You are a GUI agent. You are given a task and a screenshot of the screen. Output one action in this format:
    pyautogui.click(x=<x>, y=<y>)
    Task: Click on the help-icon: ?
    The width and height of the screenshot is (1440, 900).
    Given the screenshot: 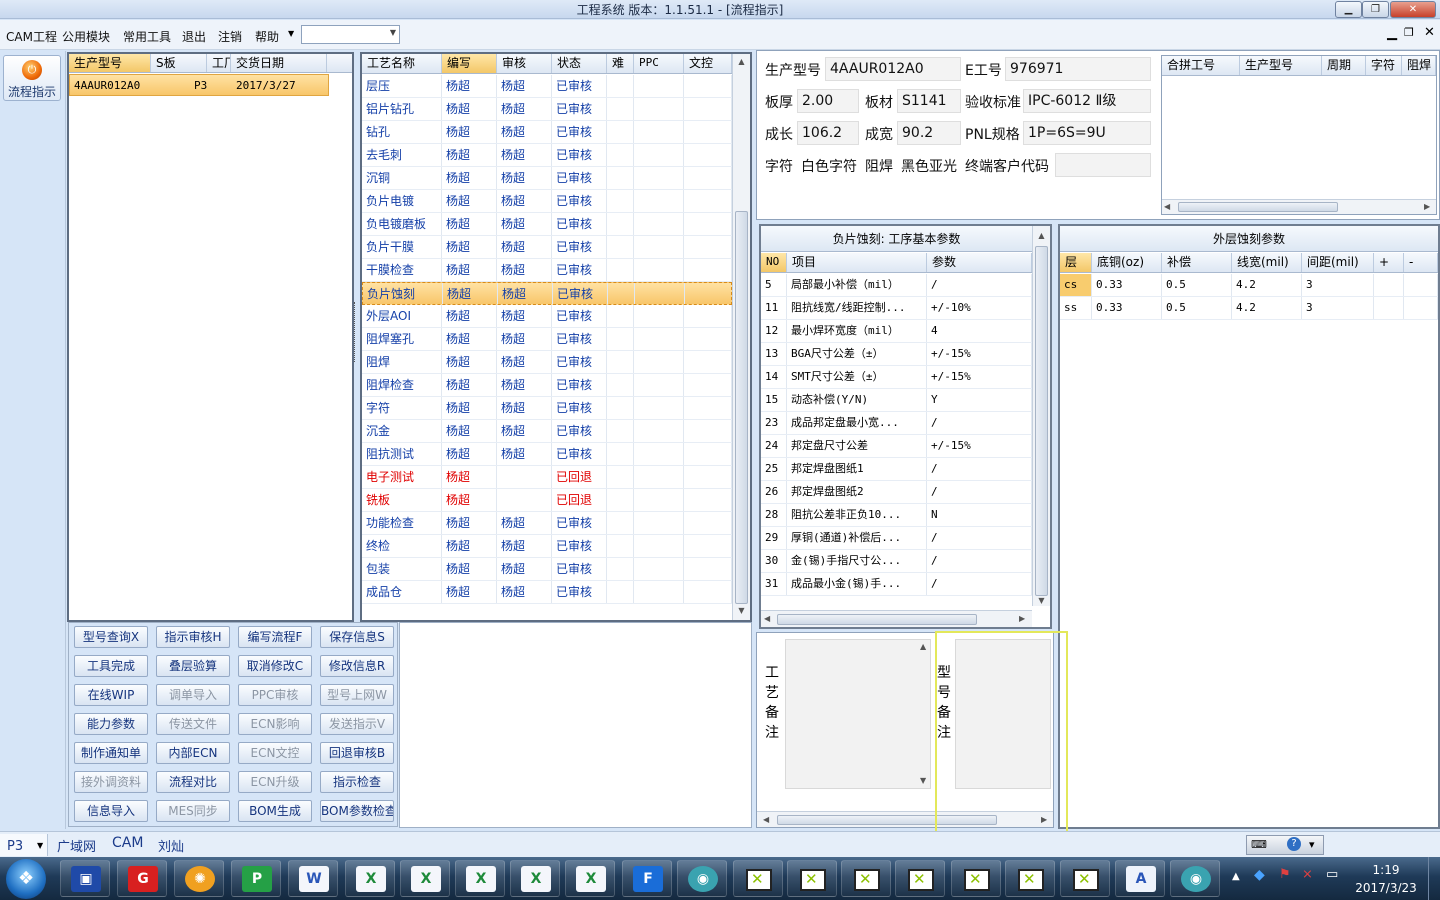 What is the action you would take?
    pyautogui.click(x=1294, y=844)
    